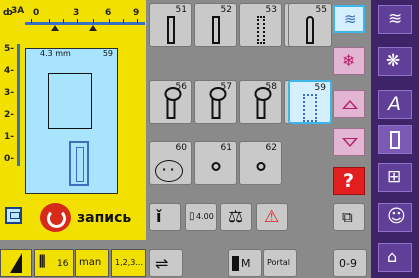 The image size is (419, 278). What do you see at coordinates (136, 13) in the screenshot?
I see `ruler-label-9: 9` at bounding box center [136, 13].